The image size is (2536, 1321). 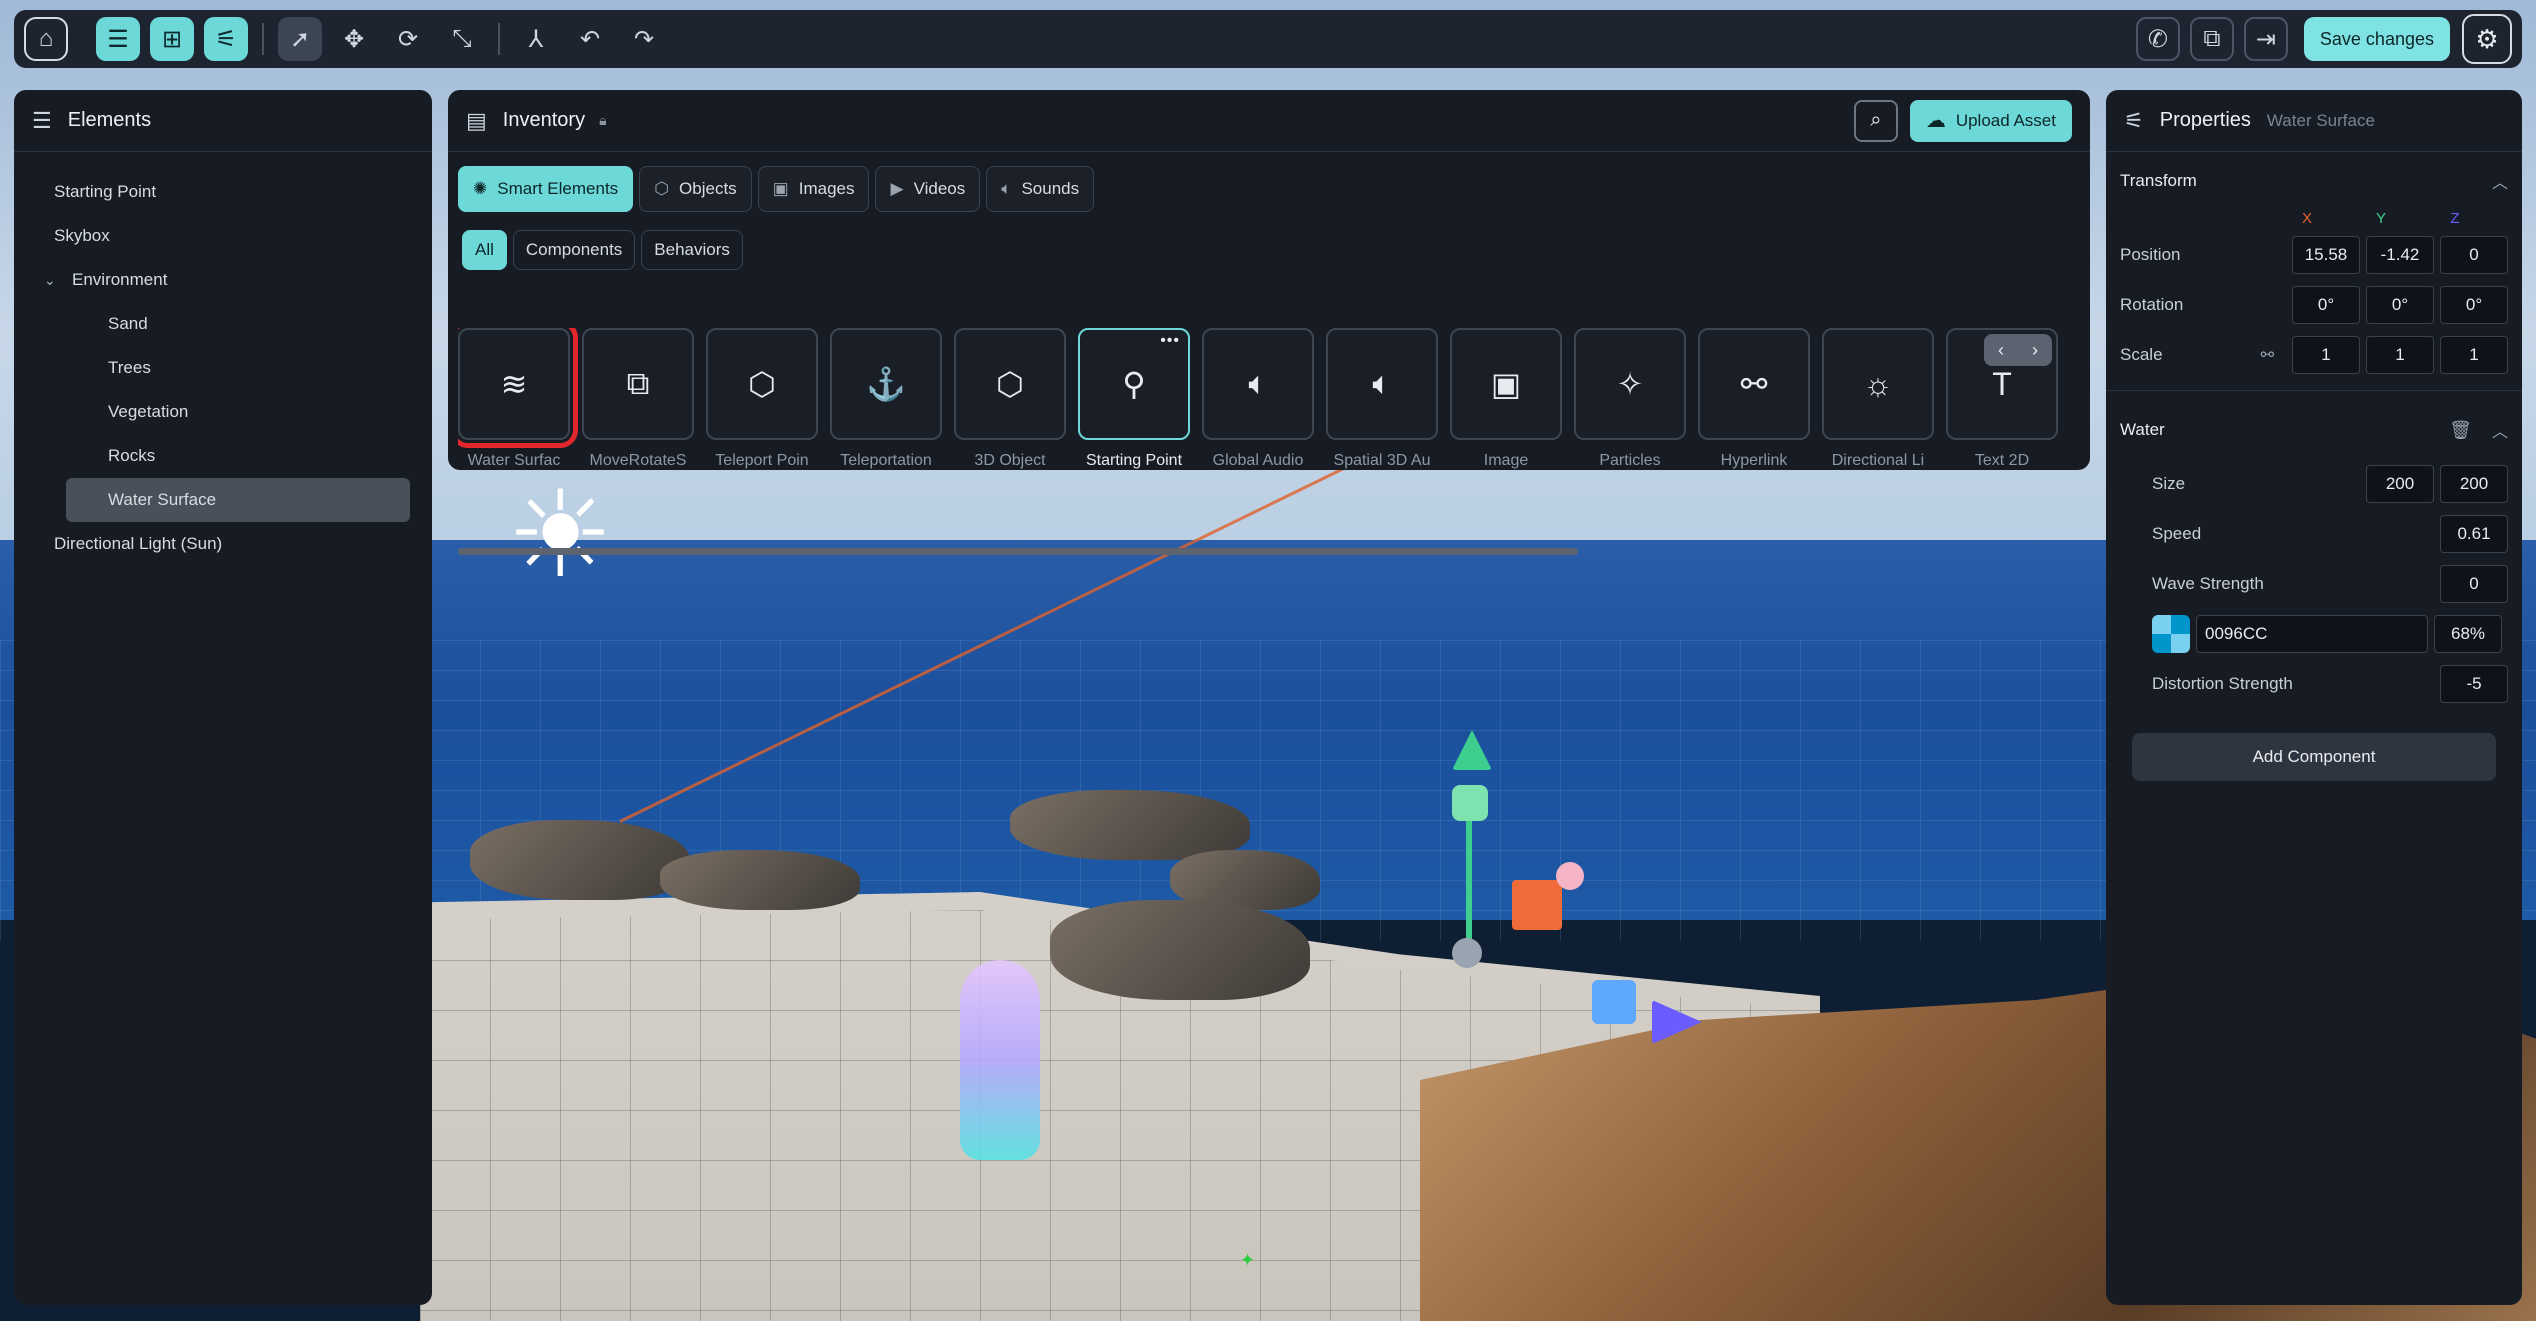 I want to click on scale-tool-button: ⤡, so click(x=462, y=39).